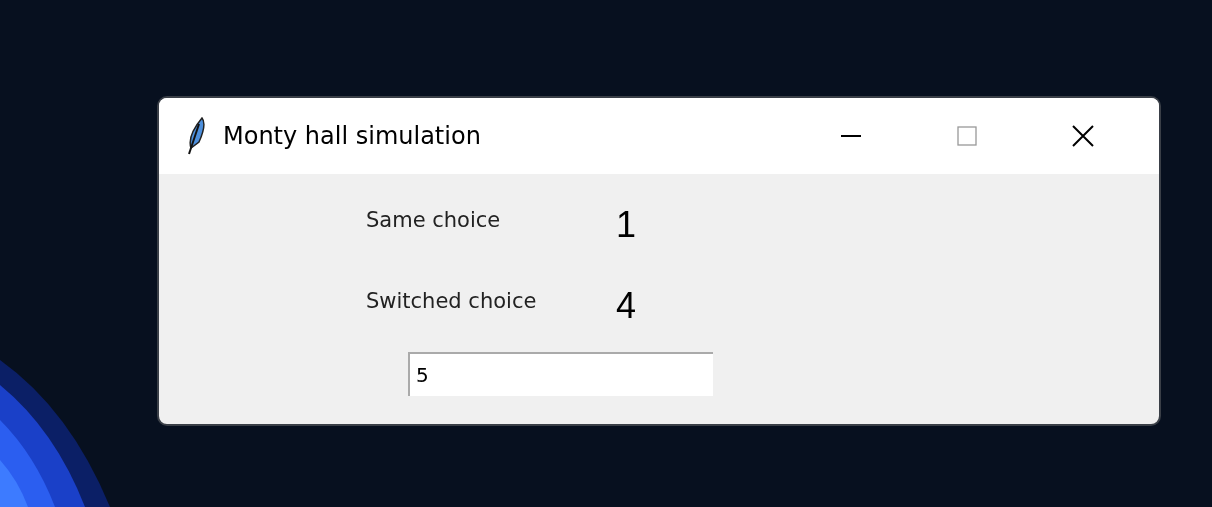  What do you see at coordinates (626, 225) in the screenshot?
I see `result-count: 1` at bounding box center [626, 225].